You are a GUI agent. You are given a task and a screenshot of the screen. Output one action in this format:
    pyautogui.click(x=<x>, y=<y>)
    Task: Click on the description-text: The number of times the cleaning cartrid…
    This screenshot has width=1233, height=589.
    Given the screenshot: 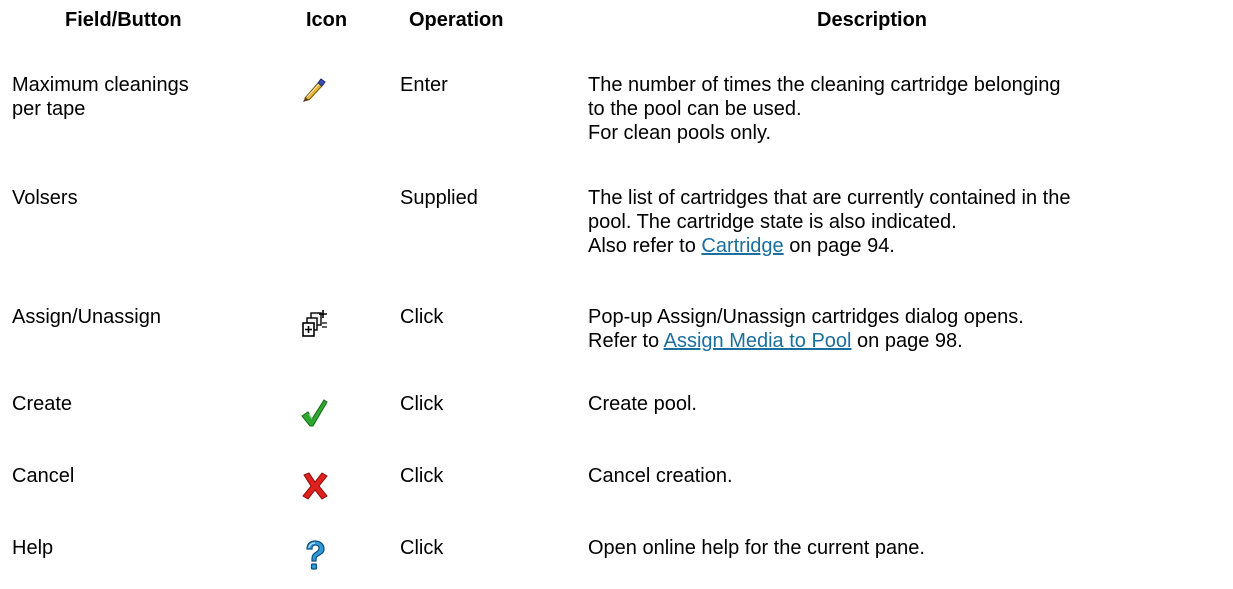 What is the action you would take?
    pyautogui.click(x=908, y=109)
    